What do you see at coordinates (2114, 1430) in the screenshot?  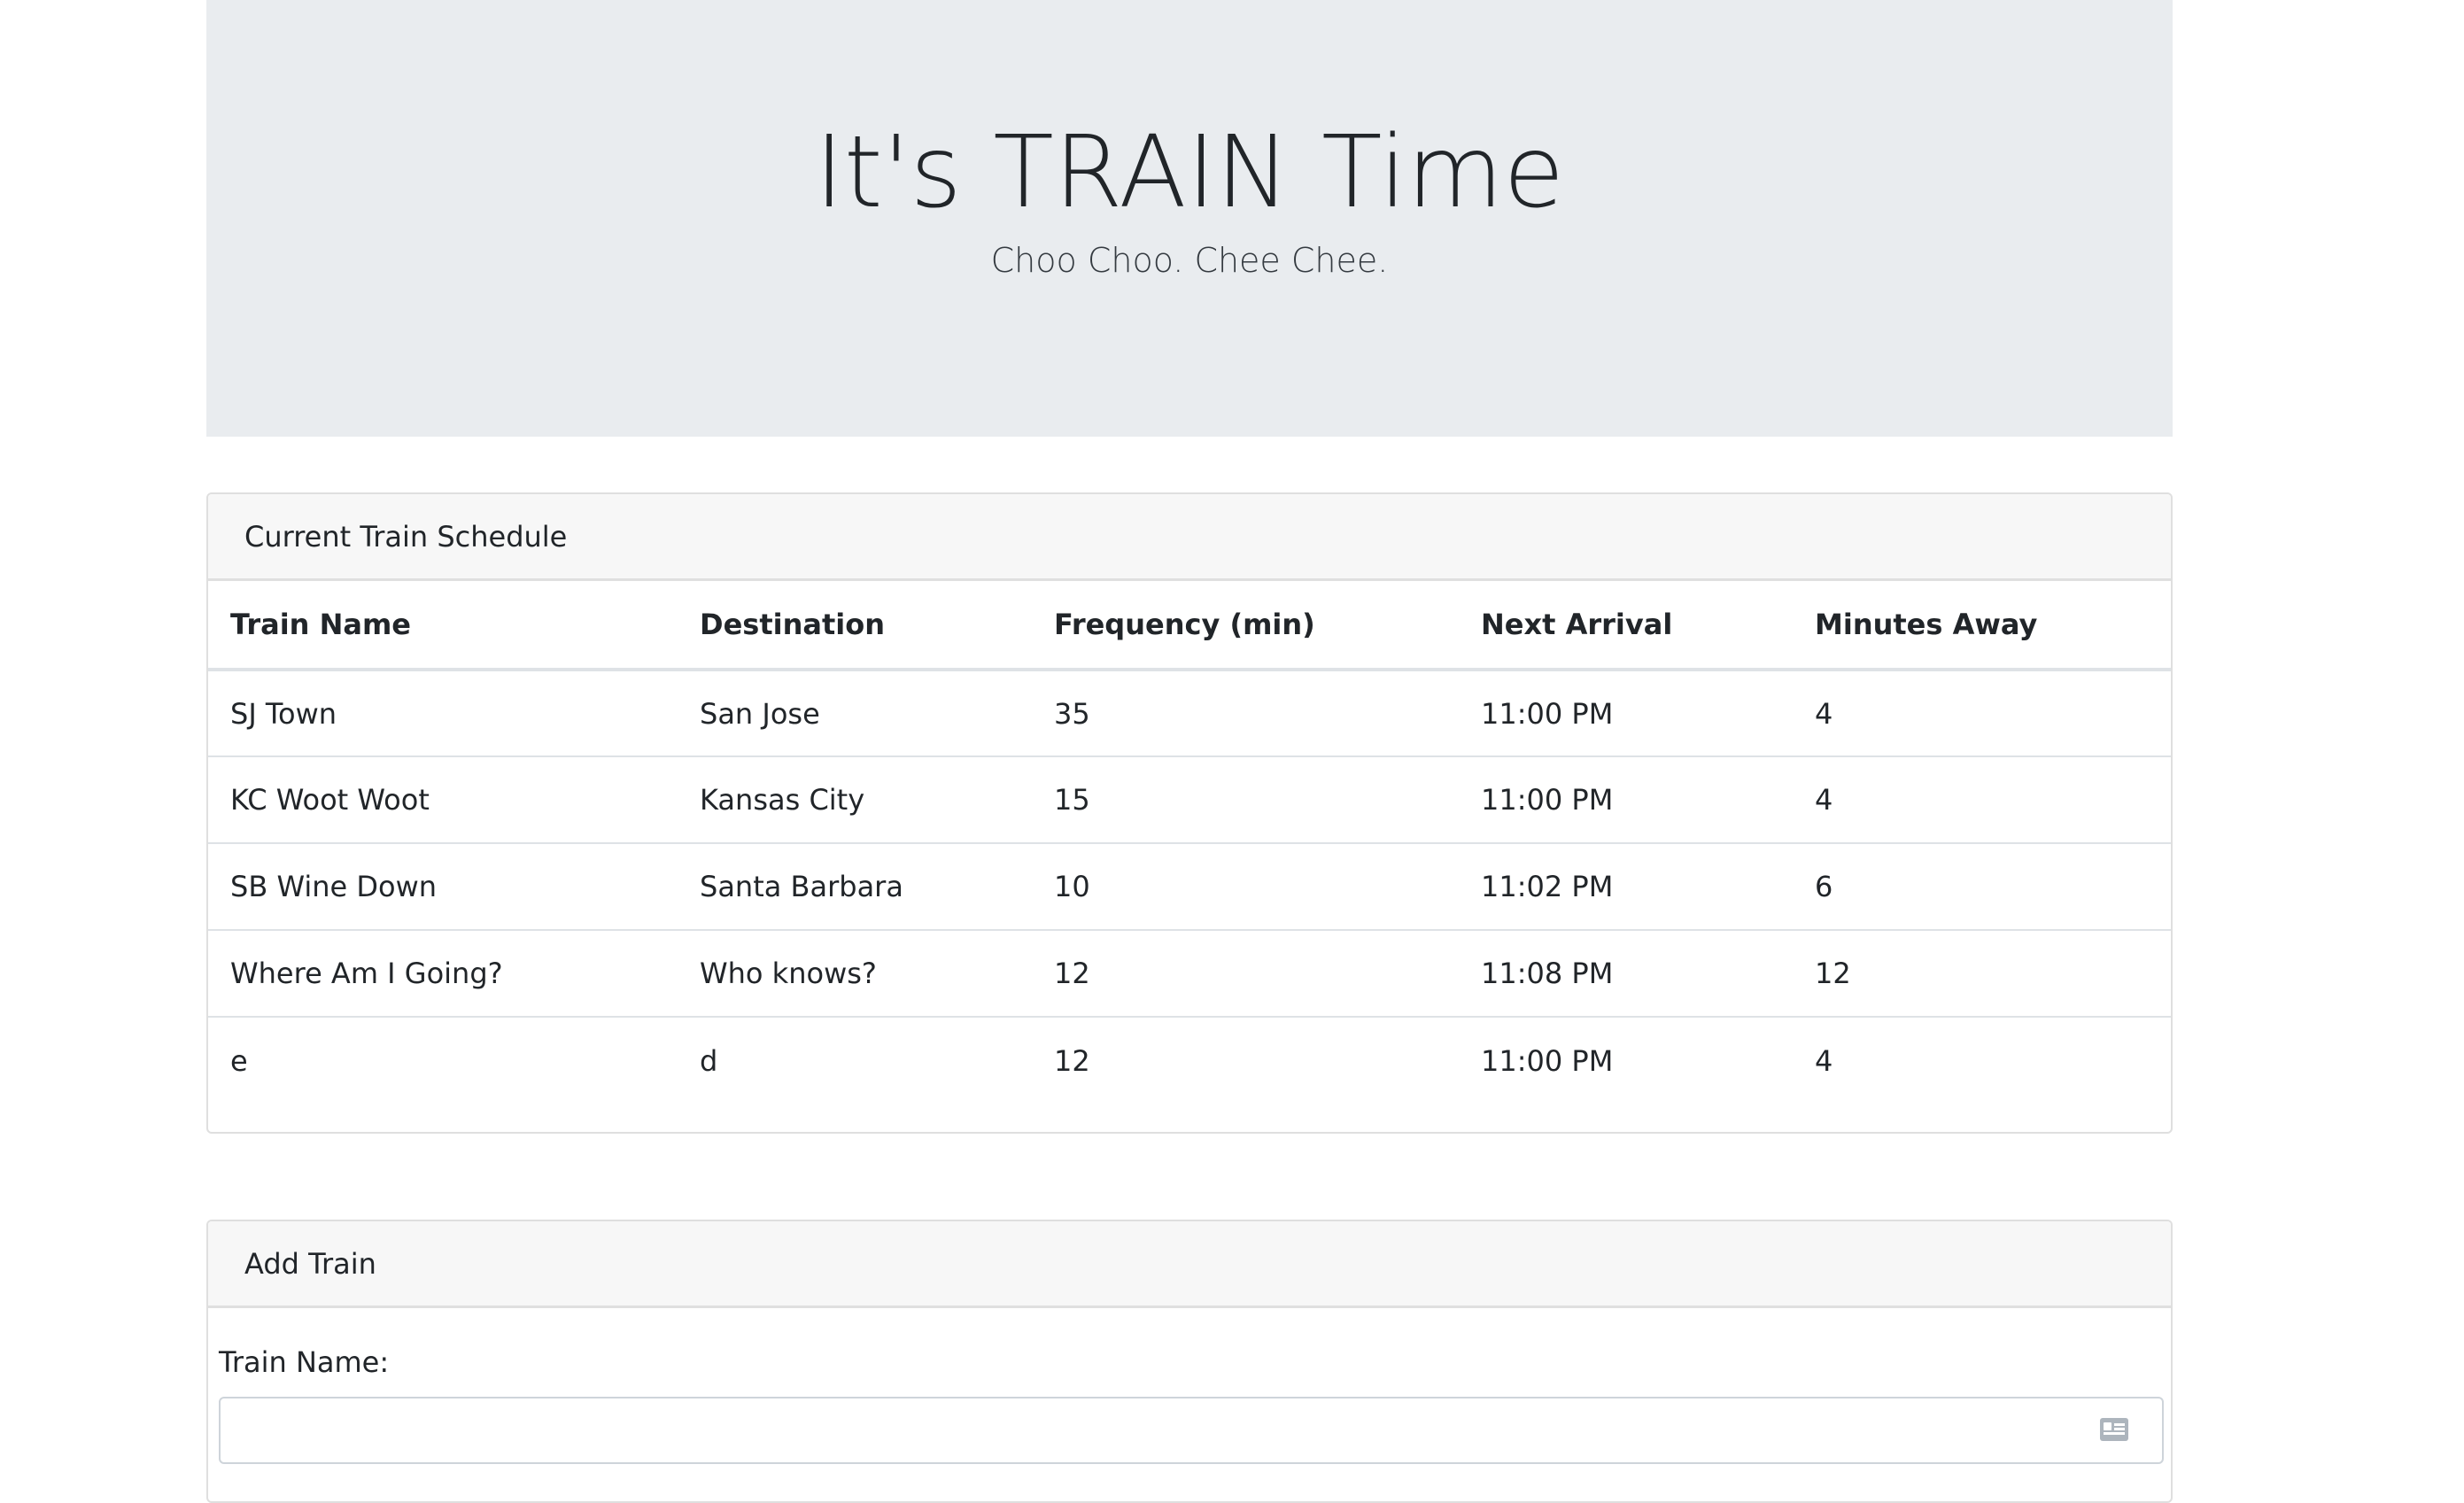 I see `contact-card-icon` at bounding box center [2114, 1430].